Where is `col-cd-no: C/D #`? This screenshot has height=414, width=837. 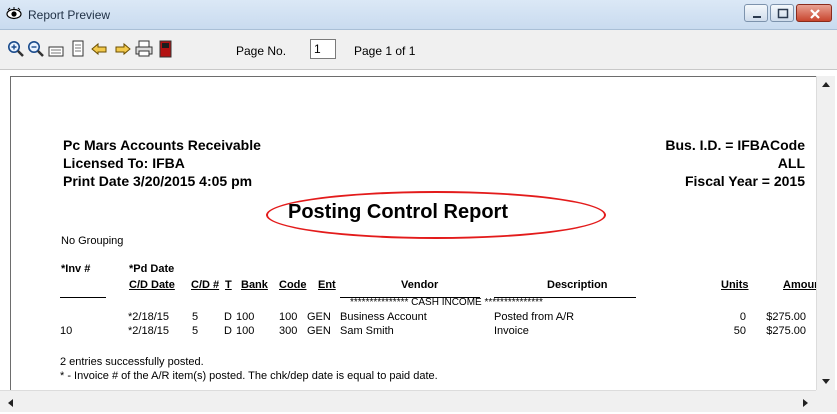
col-cd-no: C/D # is located at coordinates (205, 285).